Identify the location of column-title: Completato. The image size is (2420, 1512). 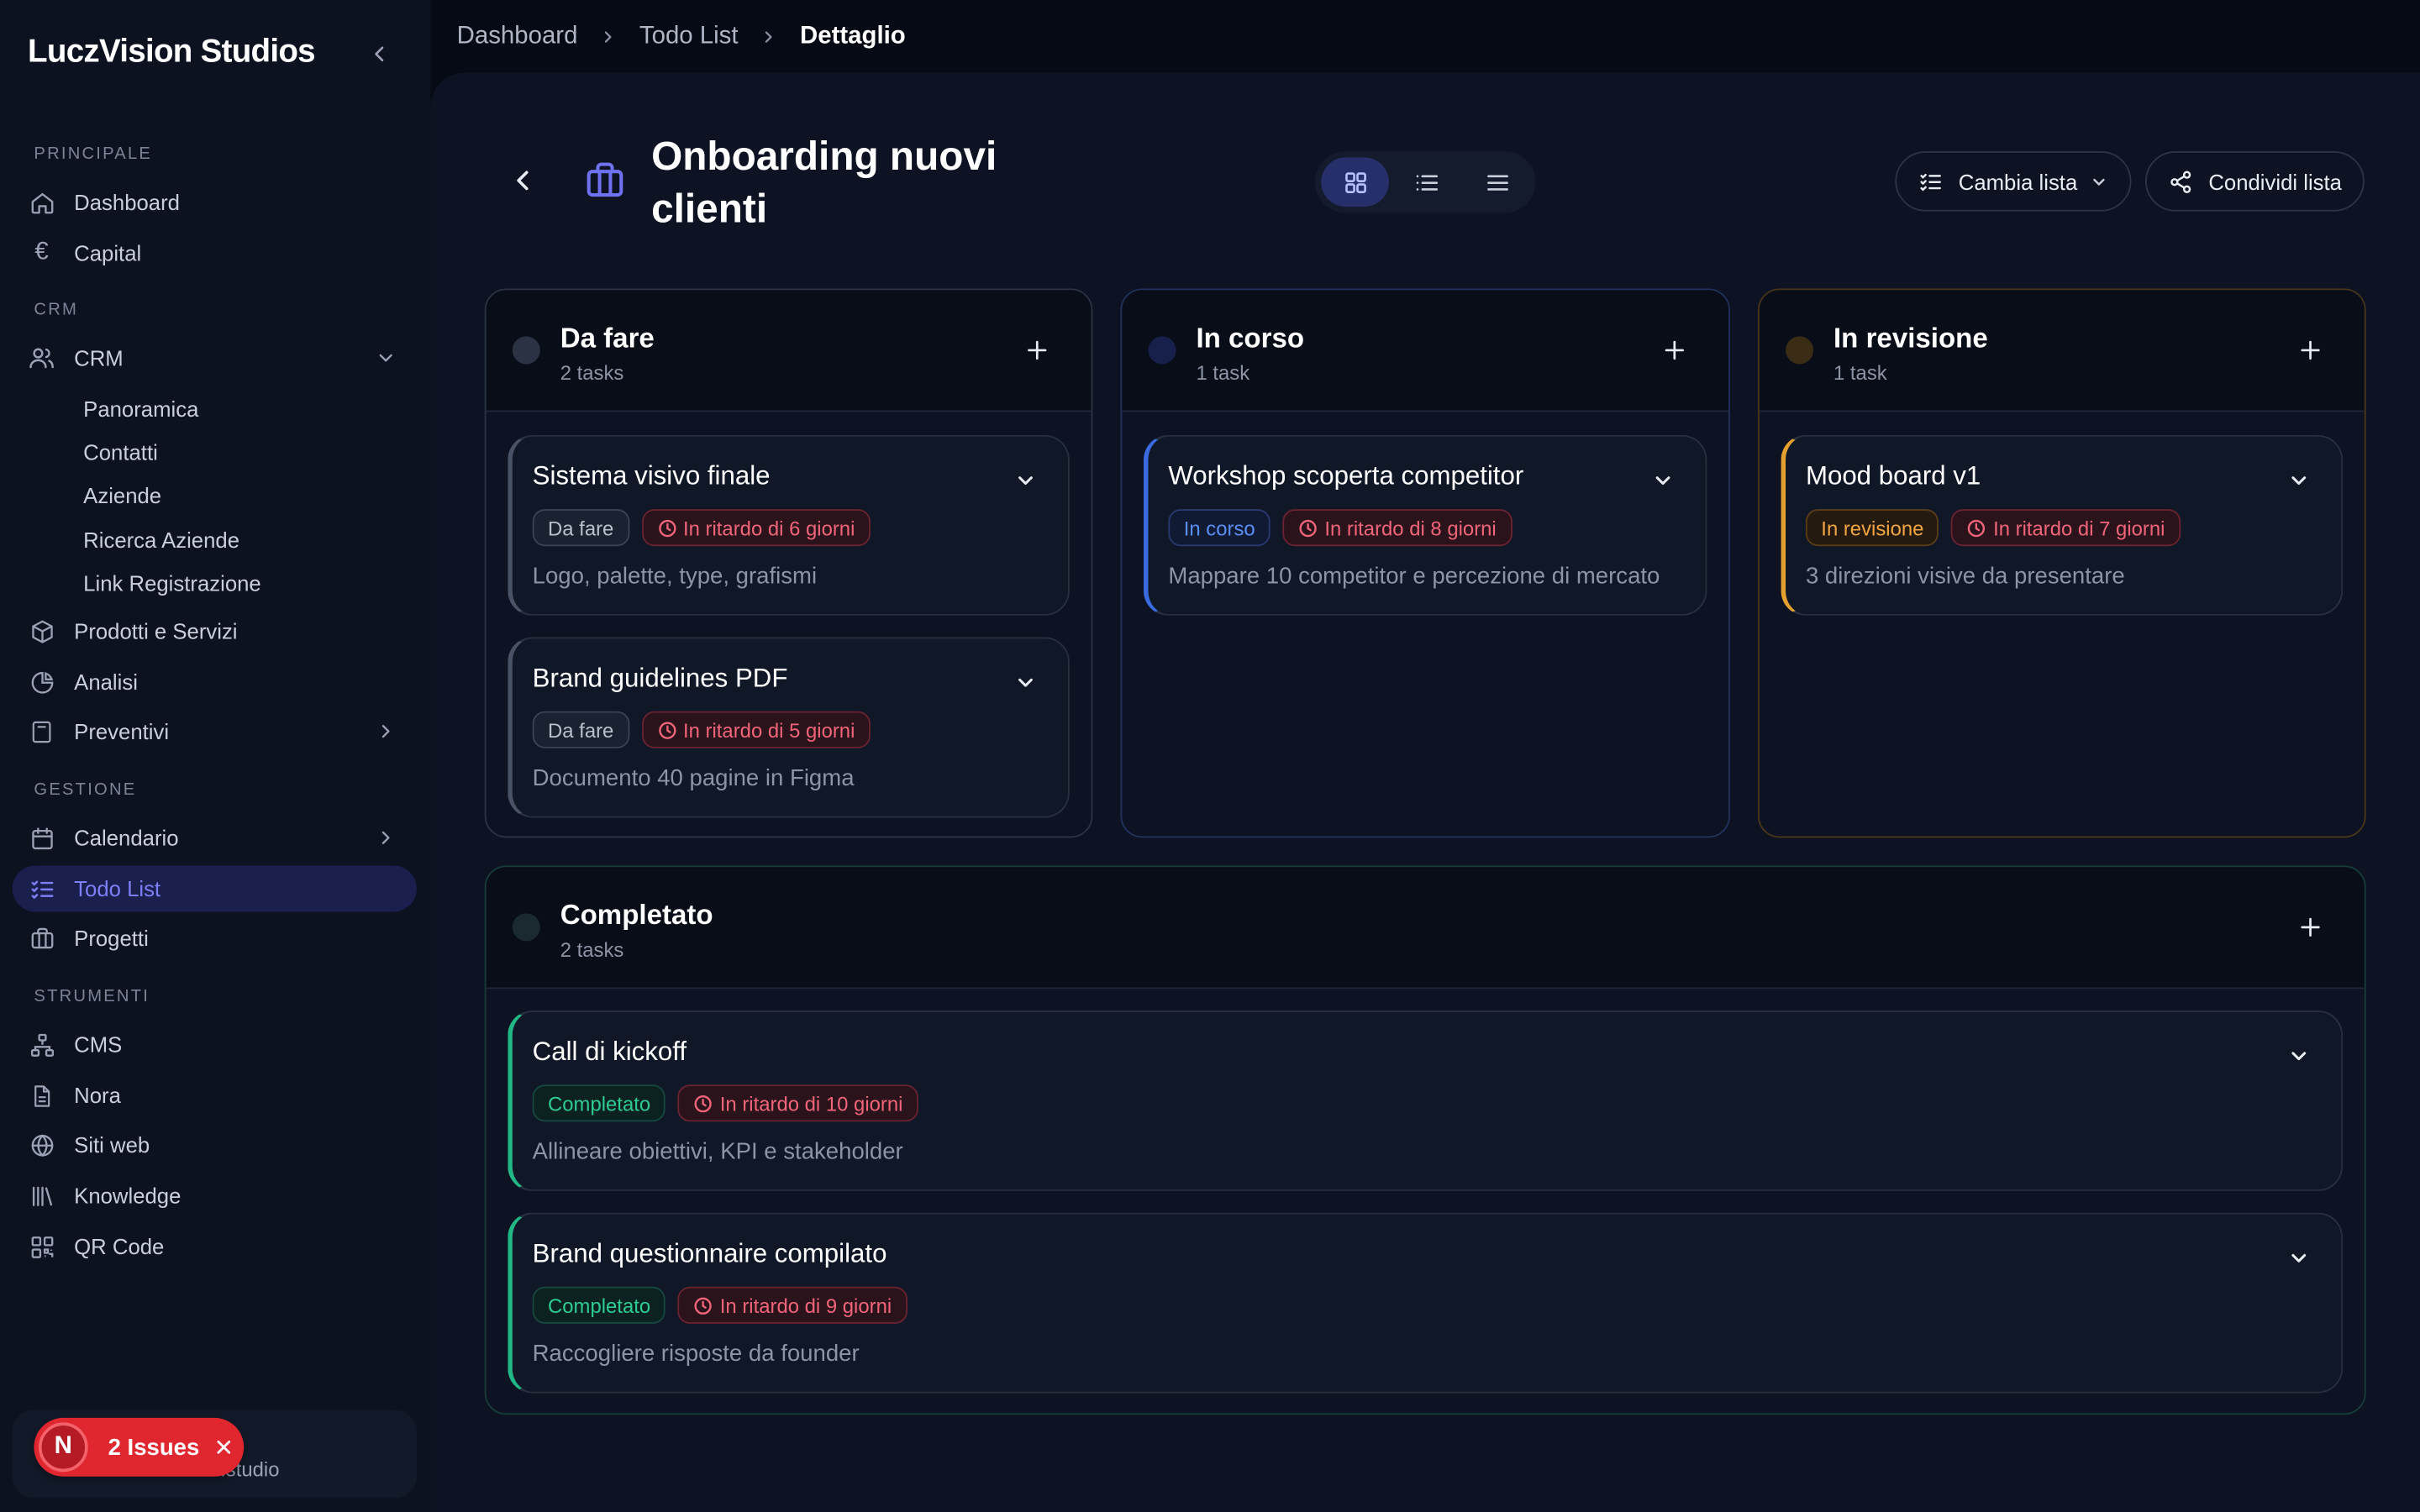
(636, 915).